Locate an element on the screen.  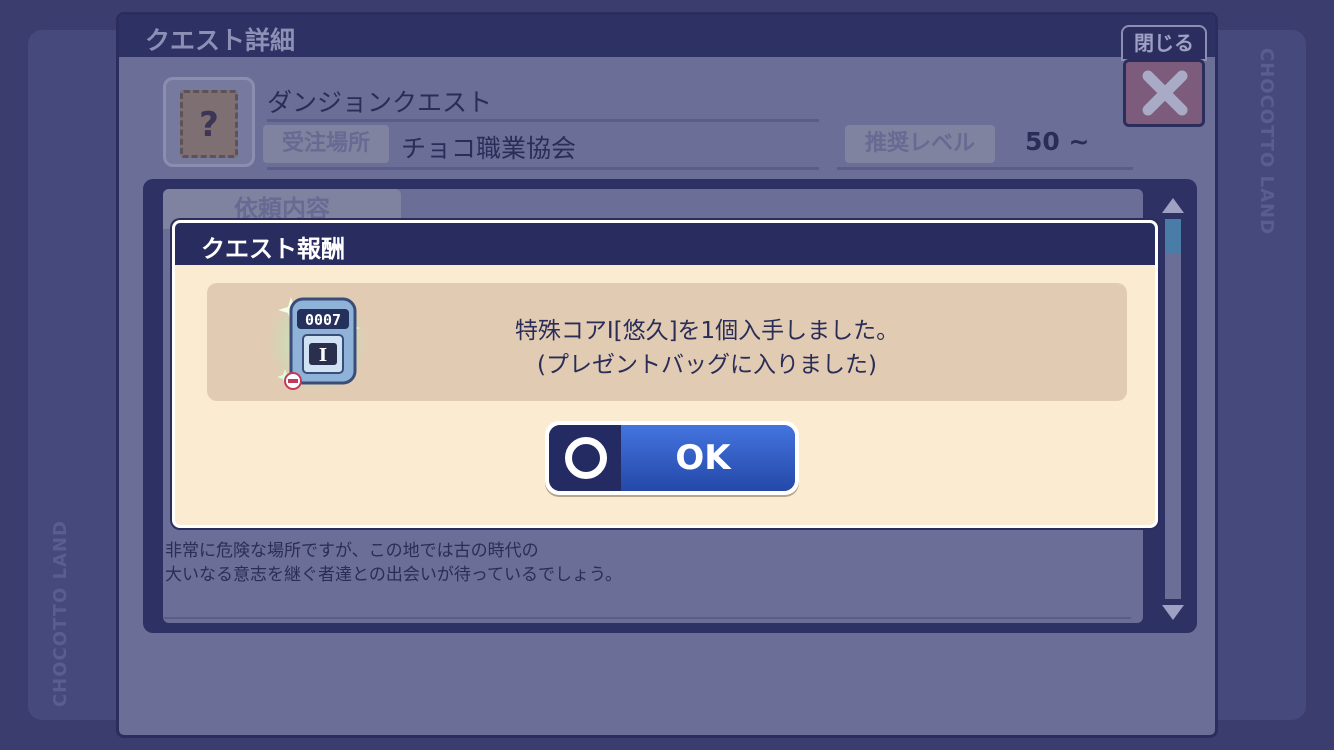
watermark-left: CHOCOTTO LAND is located at coordinates (60, 614).